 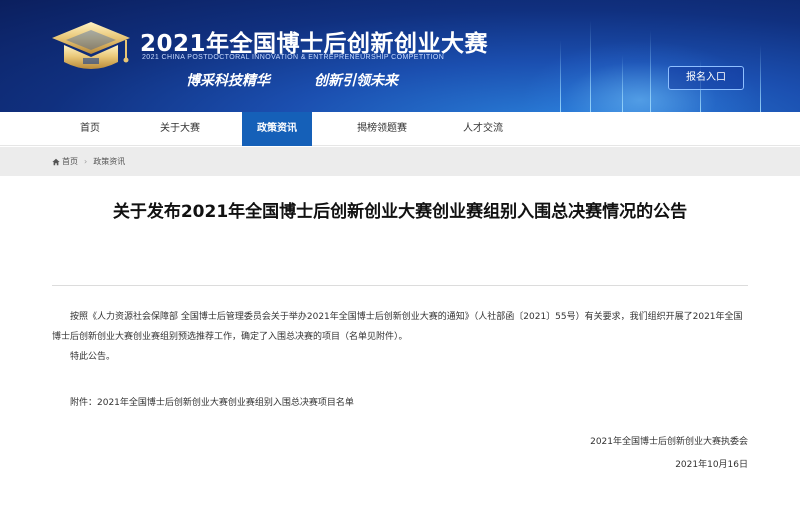 What do you see at coordinates (400, 212) in the screenshot?
I see `article-title: 关于发布2021年全国博士后创新创业大赛创业赛组别入围总决赛情况的公告` at bounding box center [400, 212].